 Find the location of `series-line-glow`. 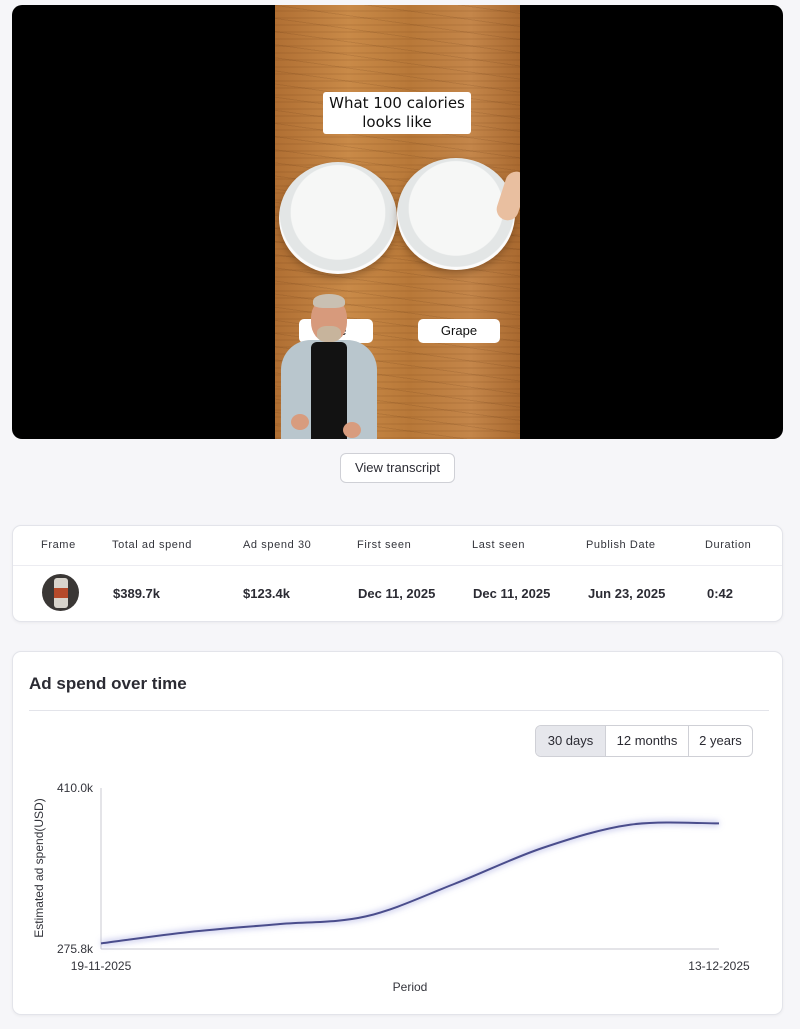

series-line-glow is located at coordinates (410, 883).